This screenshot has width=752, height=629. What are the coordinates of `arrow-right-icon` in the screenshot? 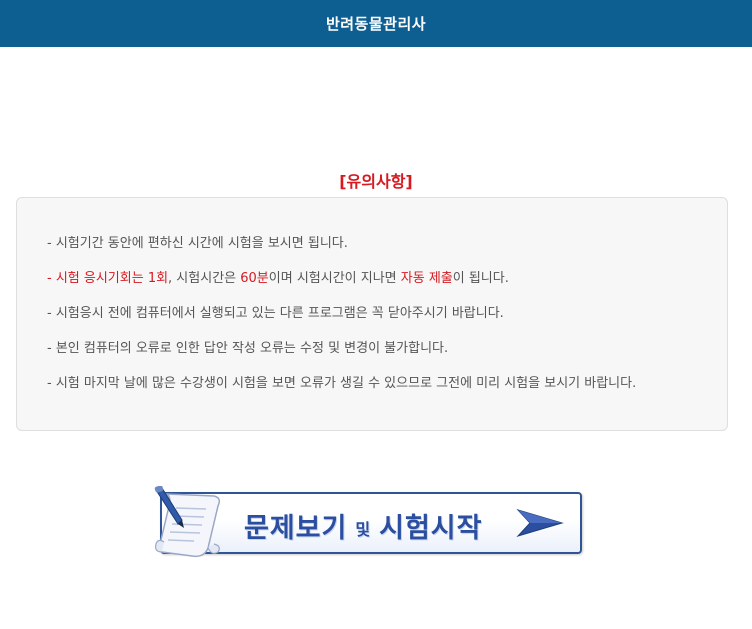 It's located at (540, 523).